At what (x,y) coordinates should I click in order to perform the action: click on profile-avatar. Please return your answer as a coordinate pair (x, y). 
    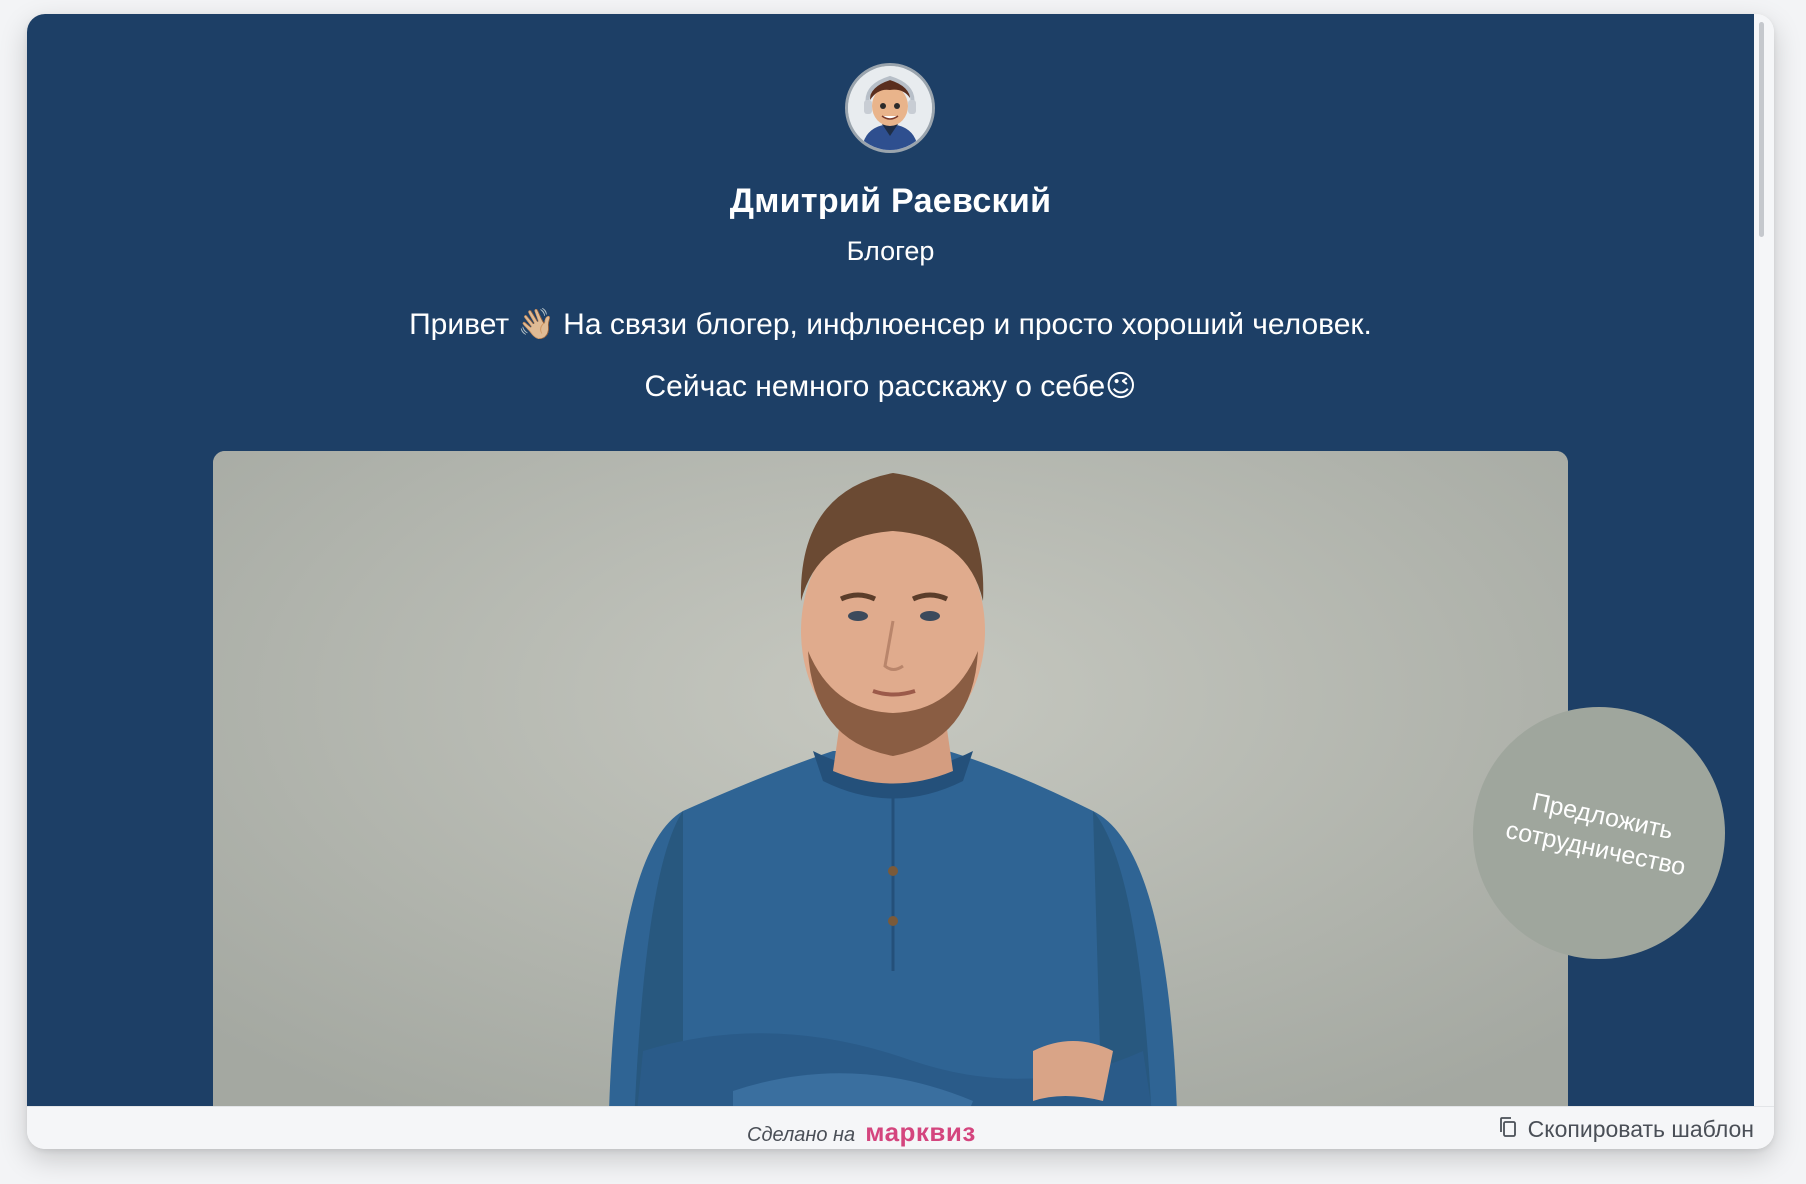
    Looking at the image, I should click on (890, 108).